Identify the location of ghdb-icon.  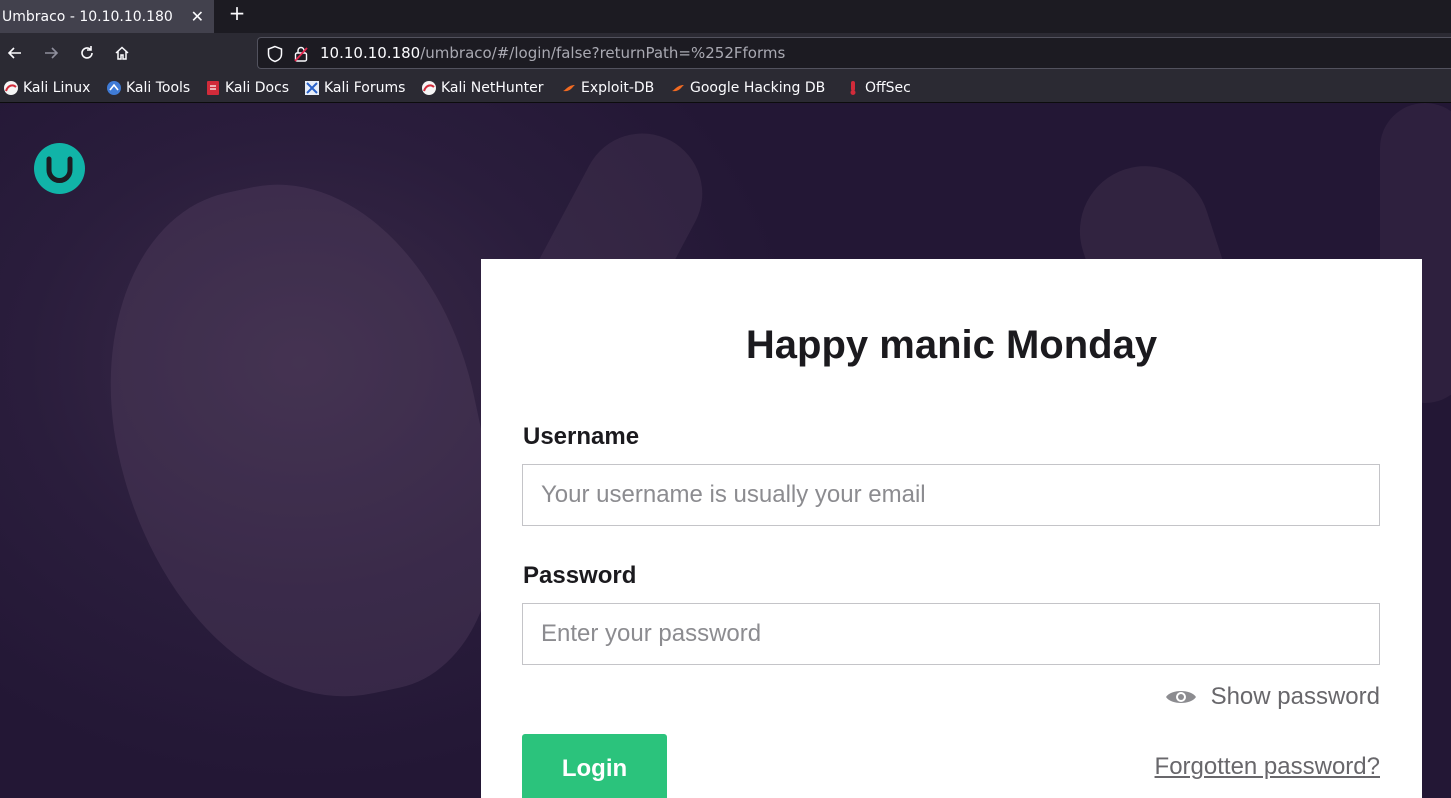
(678, 88).